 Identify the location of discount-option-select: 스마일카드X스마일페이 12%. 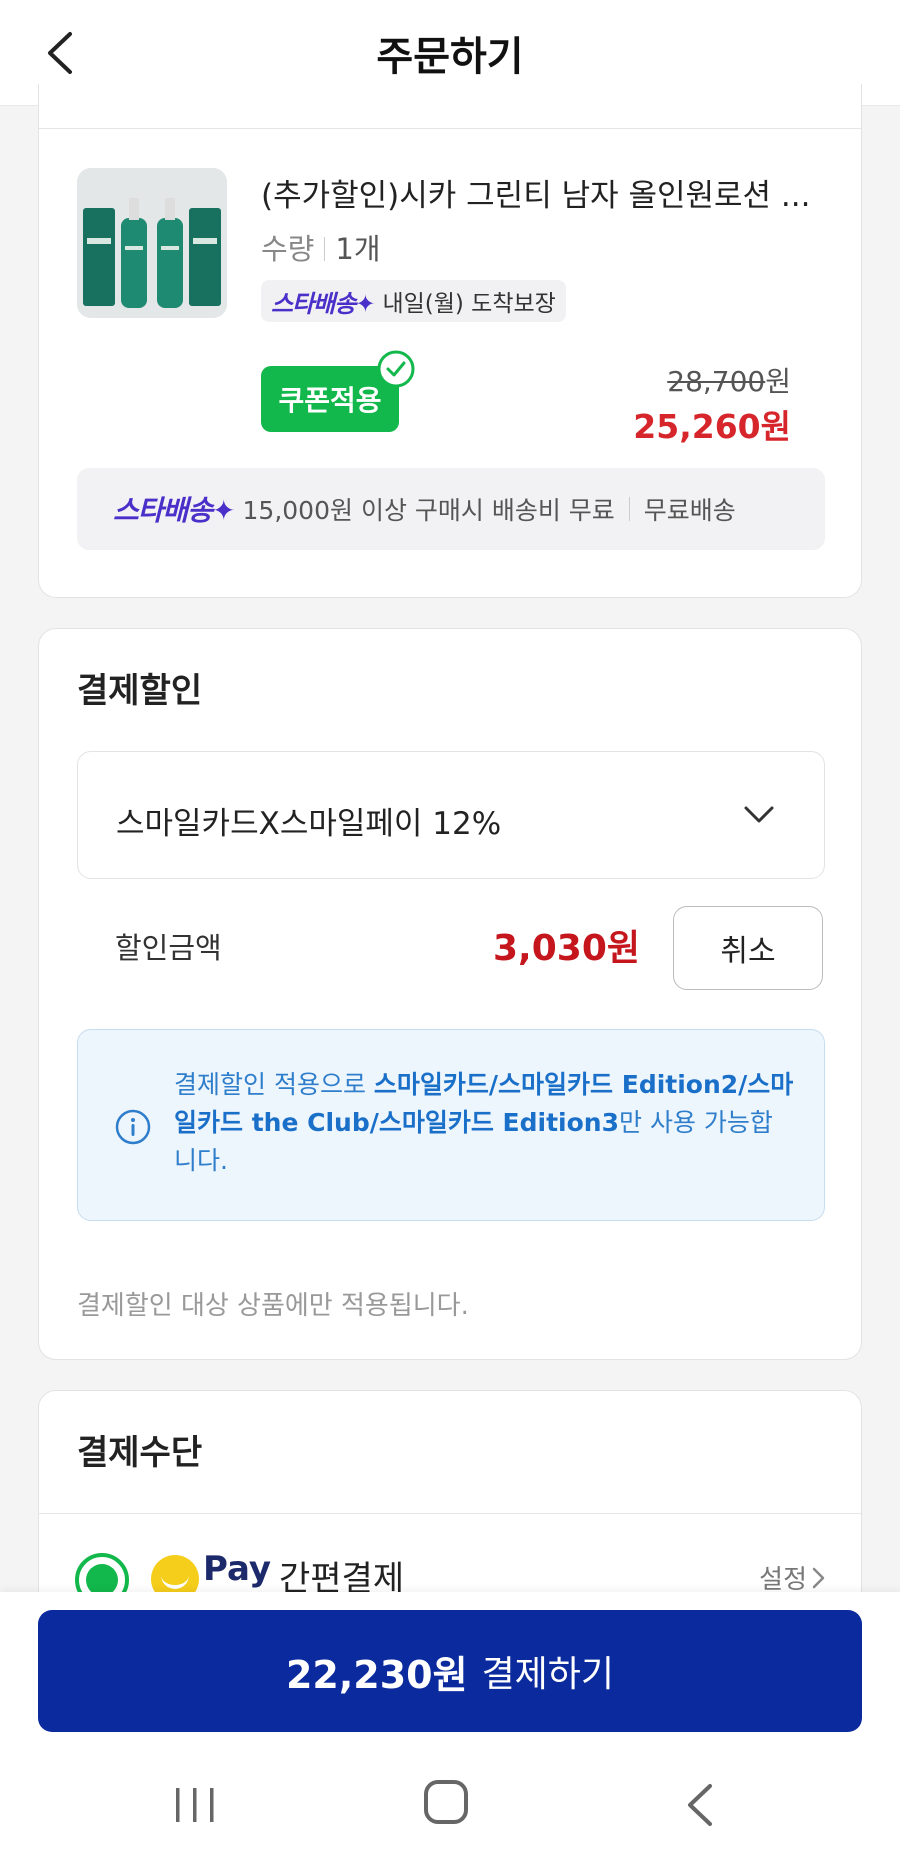
(451, 815).